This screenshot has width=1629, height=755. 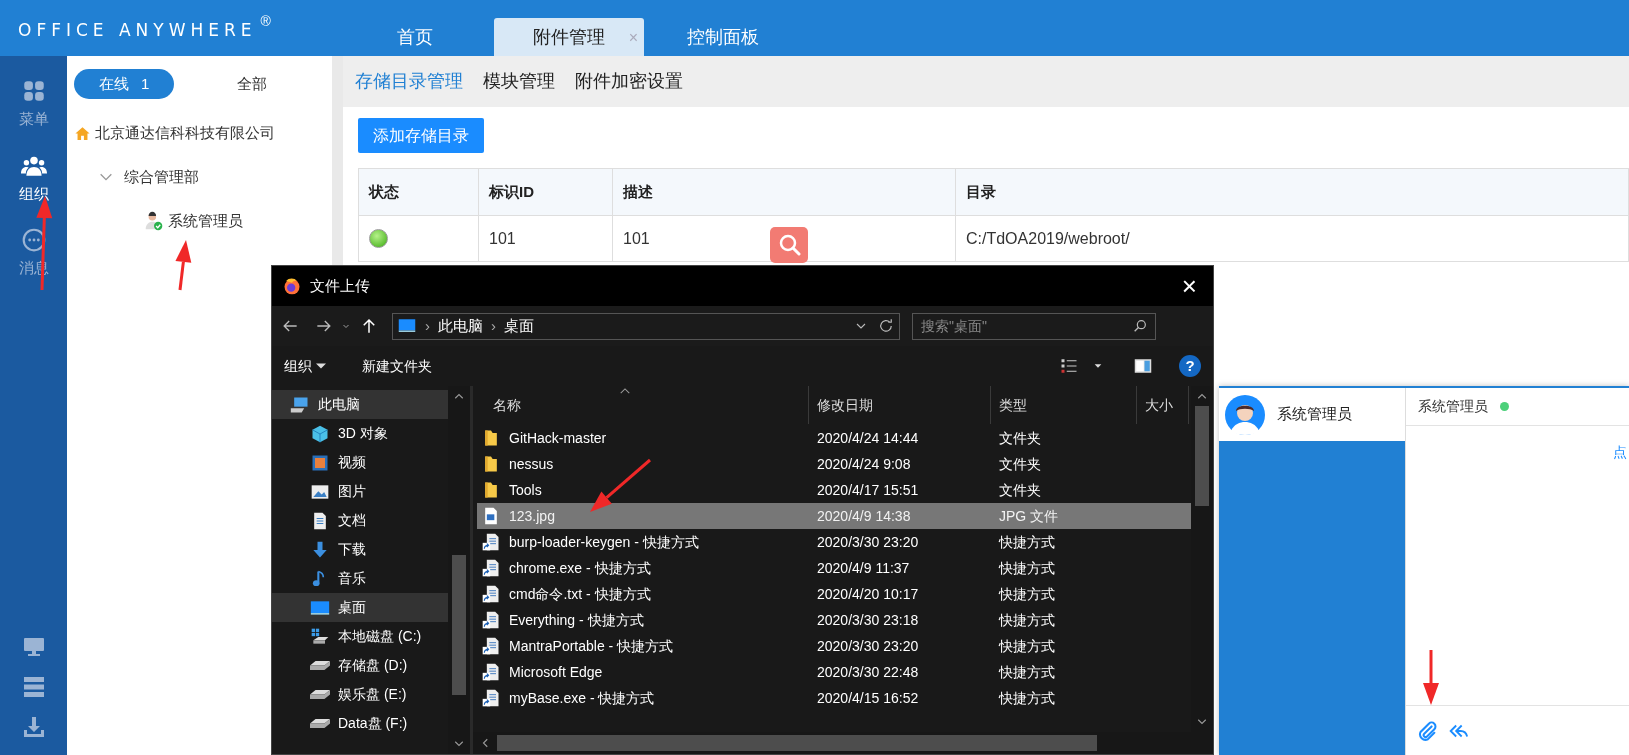 I want to click on close-button: ×, so click(x=1189, y=286).